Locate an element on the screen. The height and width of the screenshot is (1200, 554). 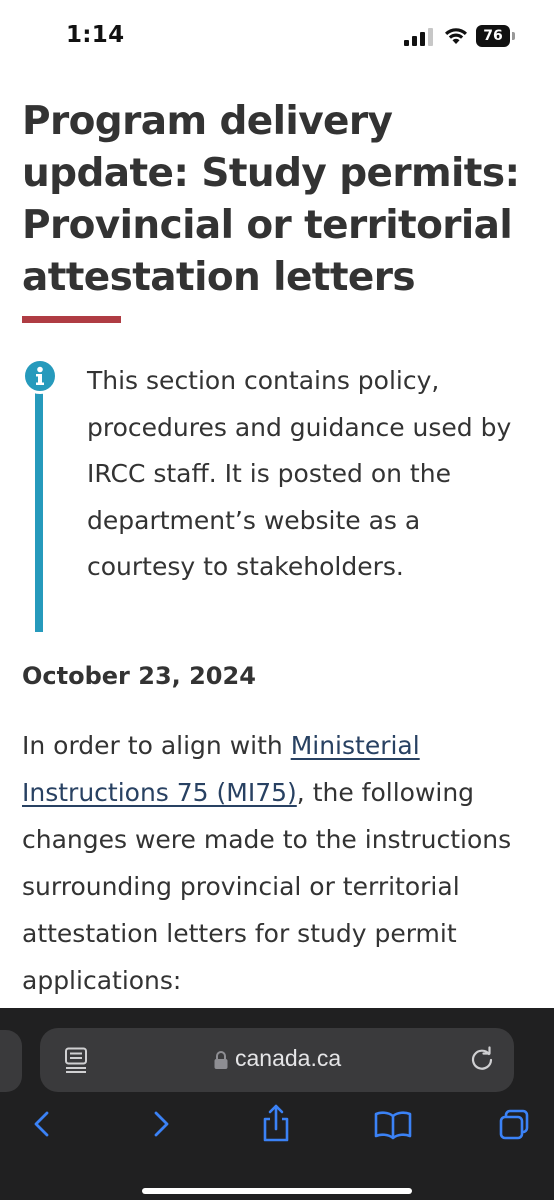
wifi-icon is located at coordinates (456, 36).